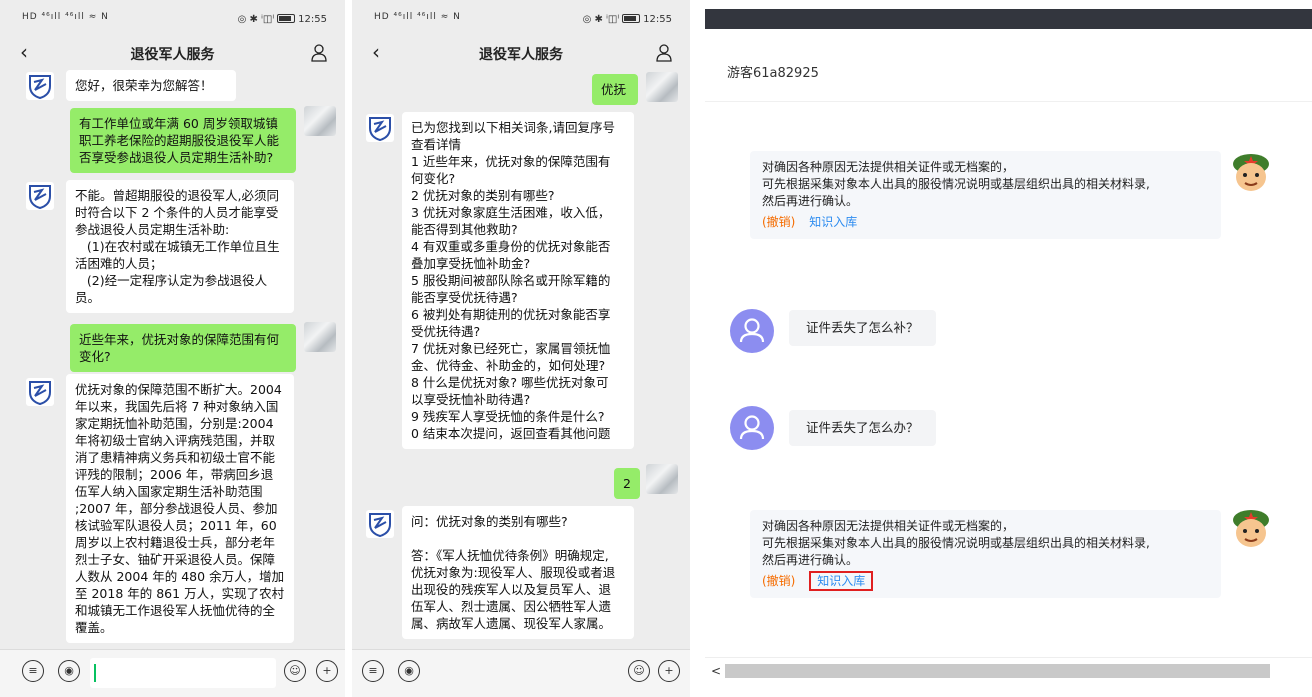 The width and height of the screenshot is (1312, 697). I want to click on top-bar, so click(1008, 19).